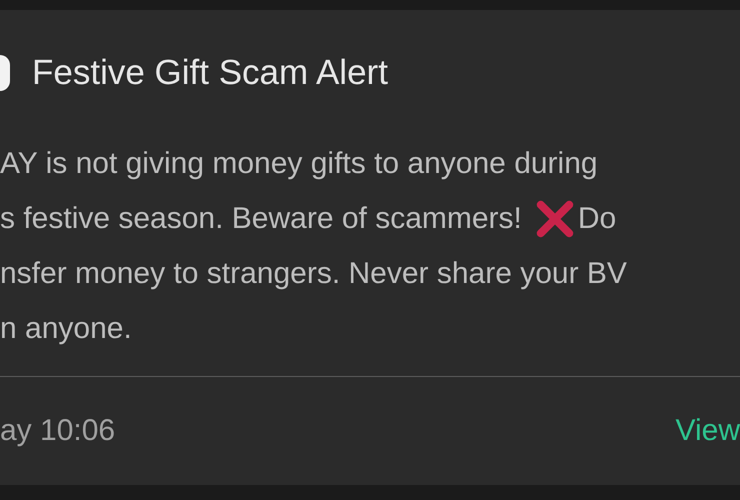 Image resolution: width=740 pixels, height=500 pixels. I want to click on message-text: AY is not giving money gifts to anyone during, so click(299, 163).